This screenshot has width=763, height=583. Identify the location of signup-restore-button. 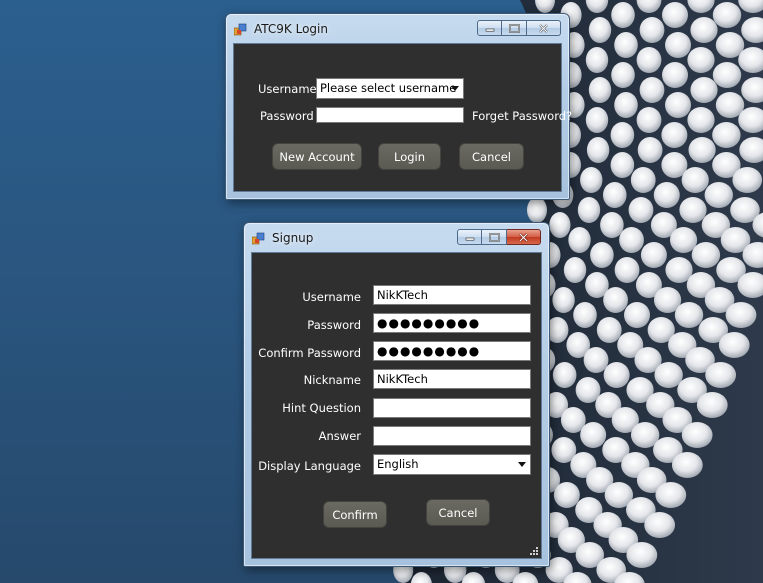
(494, 237).